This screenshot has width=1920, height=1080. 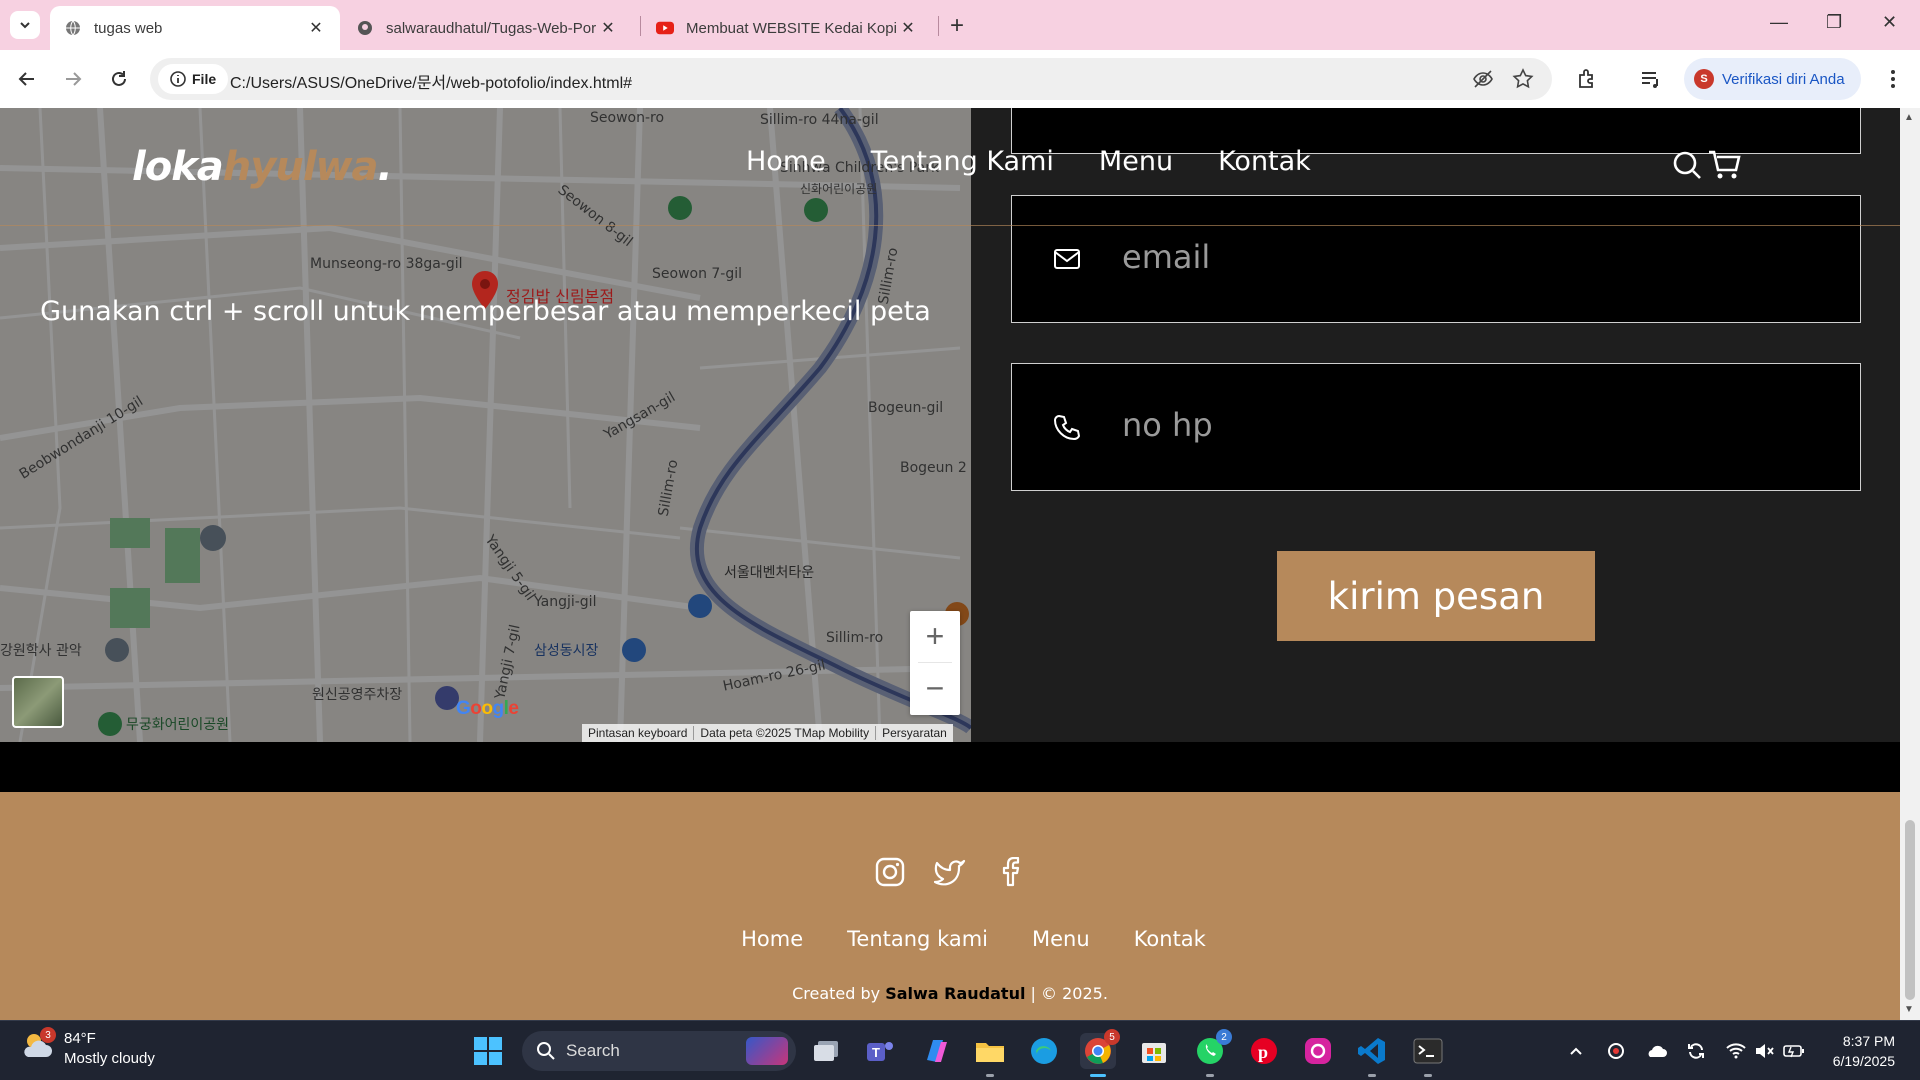 What do you see at coordinates (300, 167) in the screenshot?
I see `logo-part2: hyulwa` at bounding box center [300, 167].